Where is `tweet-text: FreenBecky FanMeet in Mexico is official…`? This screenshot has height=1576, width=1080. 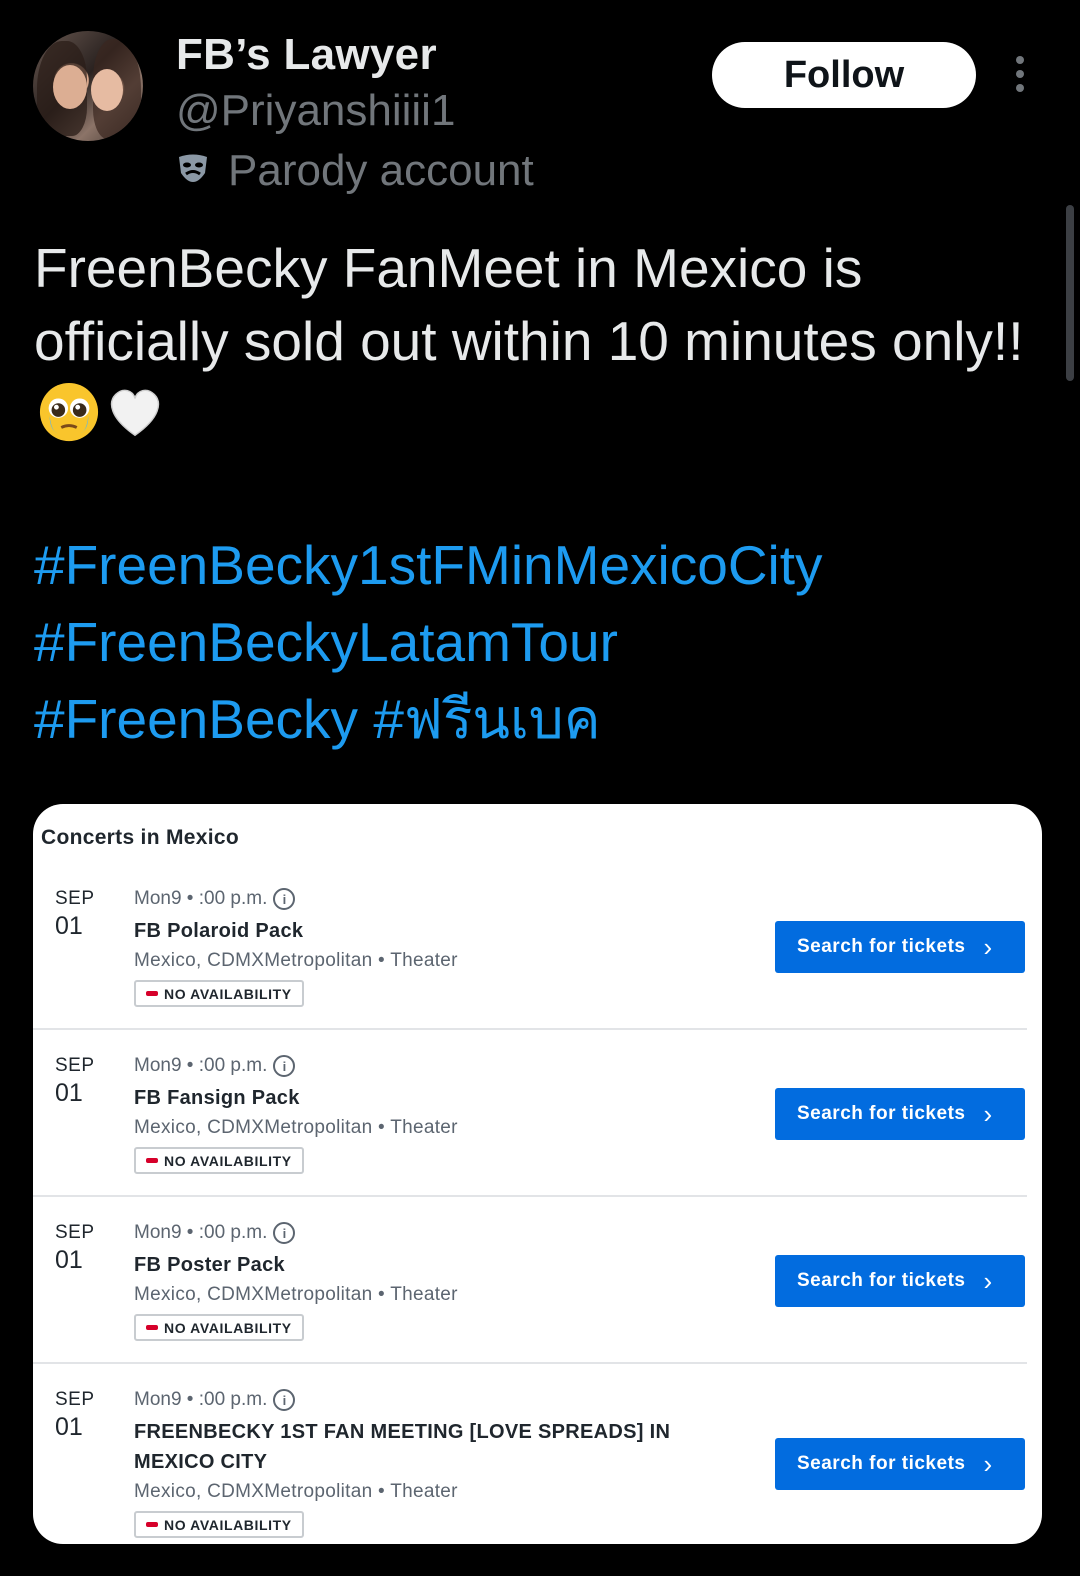 tweet-text: FreenBecky FanMeet in Mexico is official… is located at coordinates (534, 341).